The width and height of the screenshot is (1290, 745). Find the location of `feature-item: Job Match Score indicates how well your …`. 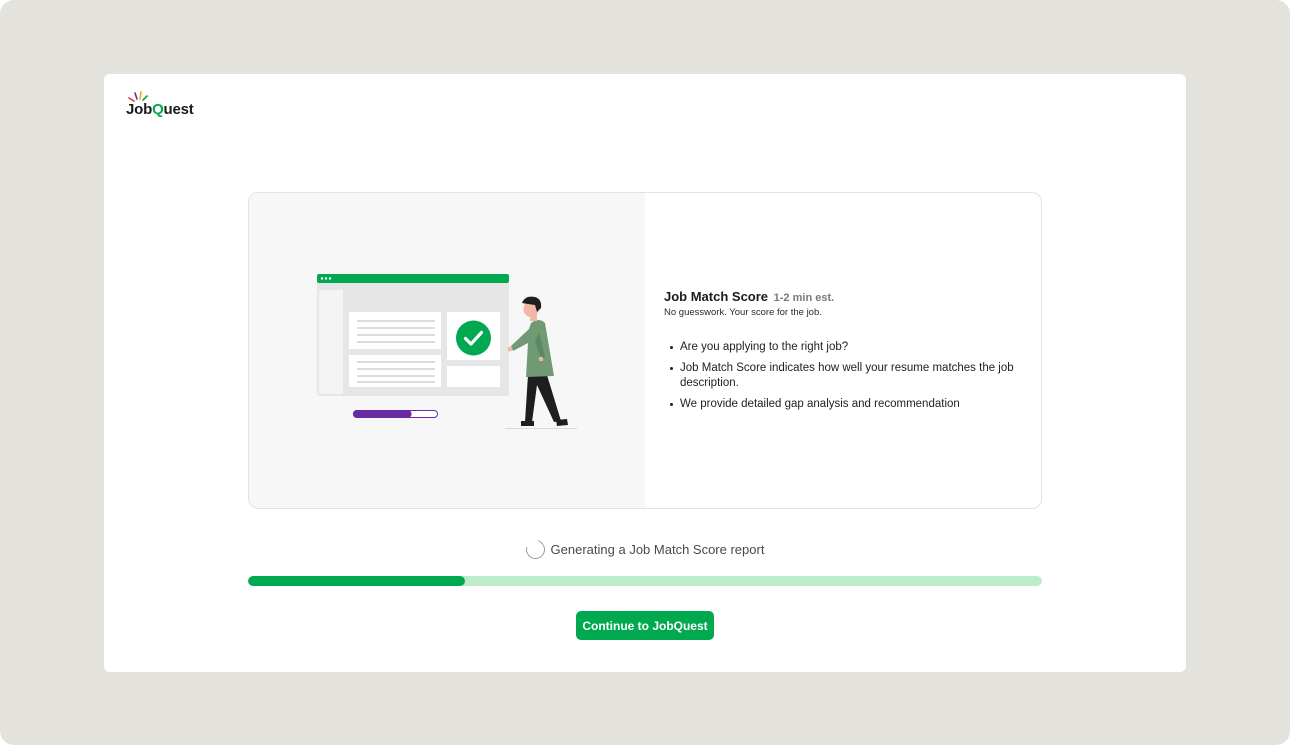

feature-item: Job Match Score indicates how well your … is located at coordinates (839, 376).